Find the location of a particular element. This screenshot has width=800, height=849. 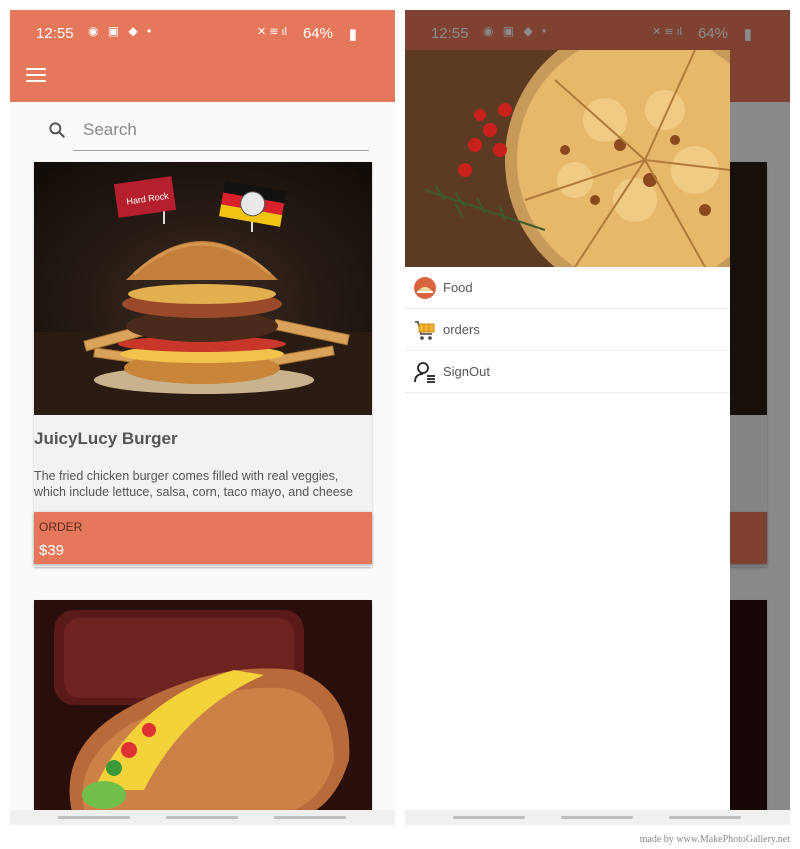

menu-icon is located at coordinates (36, 76).